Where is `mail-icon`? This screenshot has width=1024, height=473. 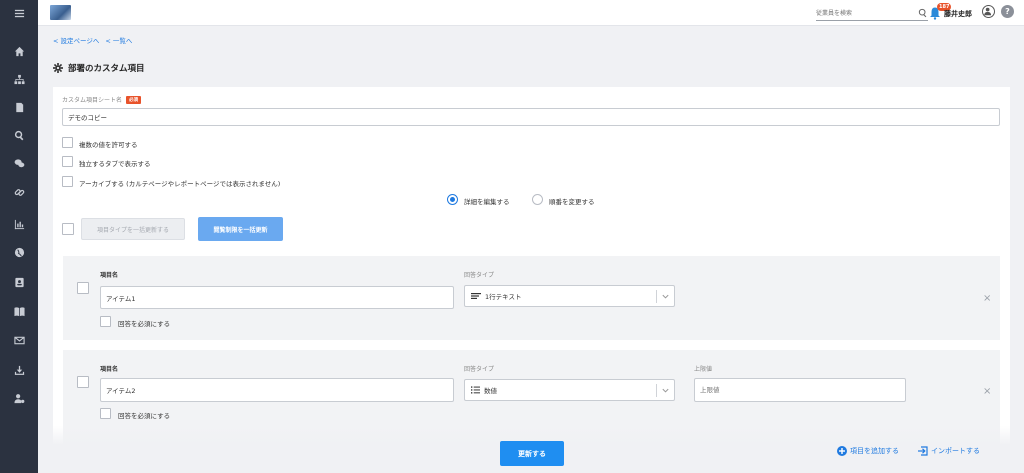 mail-icon is located at coordinates (19, 340).